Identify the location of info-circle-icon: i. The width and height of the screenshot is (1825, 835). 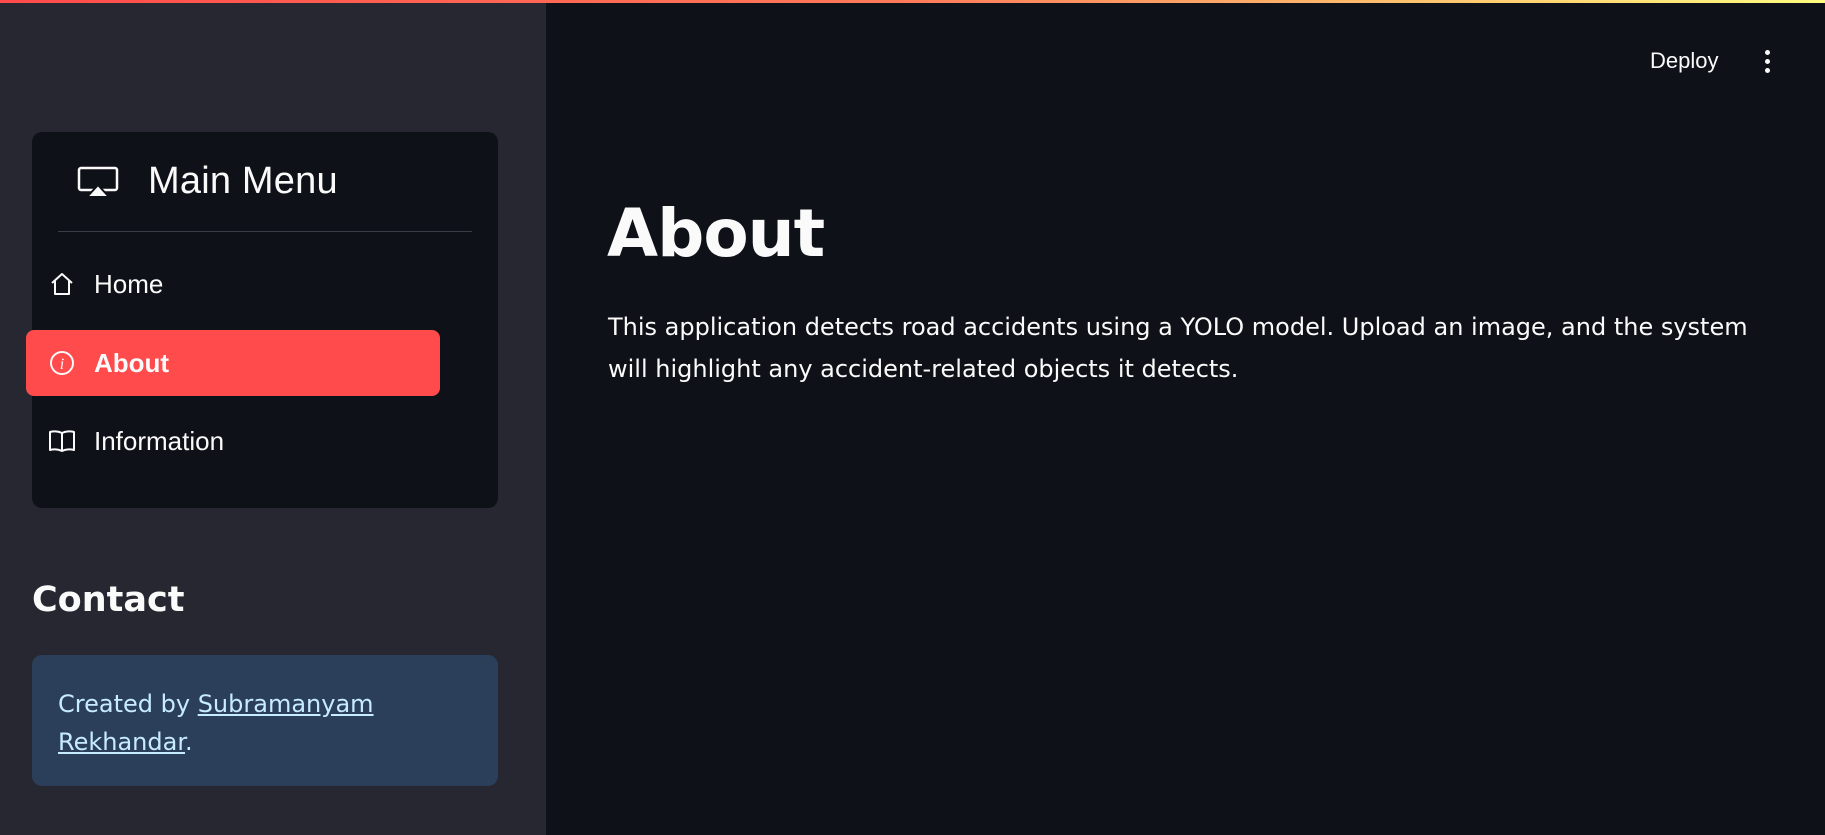
(62, 363).